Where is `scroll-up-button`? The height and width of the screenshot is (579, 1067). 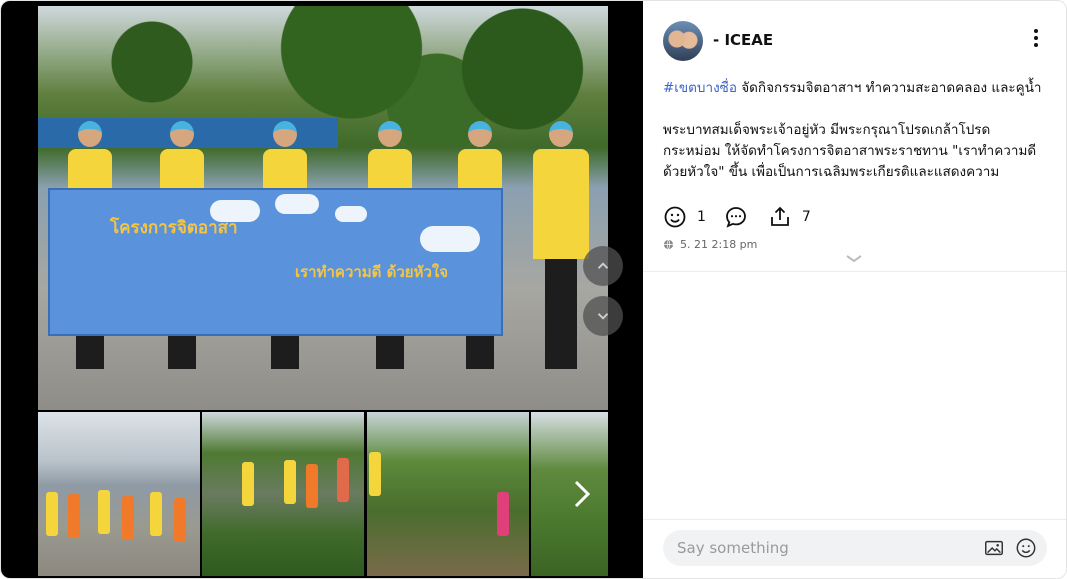 scroll-up-button is located at coordinates (603, 266).